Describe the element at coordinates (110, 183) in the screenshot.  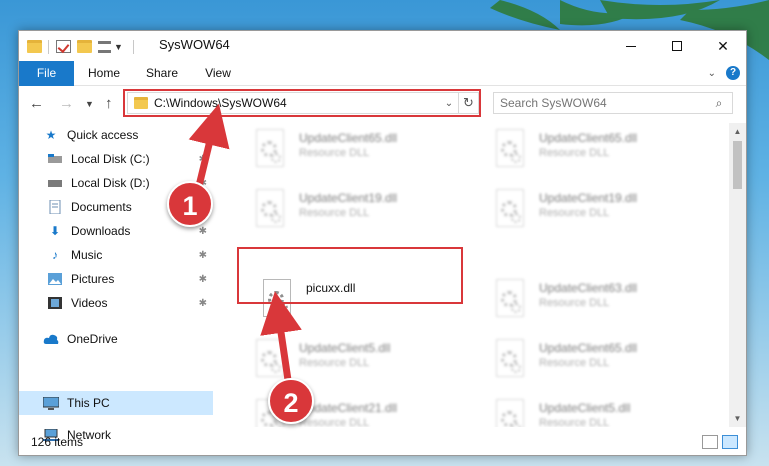
I see `sidebar-item-label: Local Disk (D:)` at that location.